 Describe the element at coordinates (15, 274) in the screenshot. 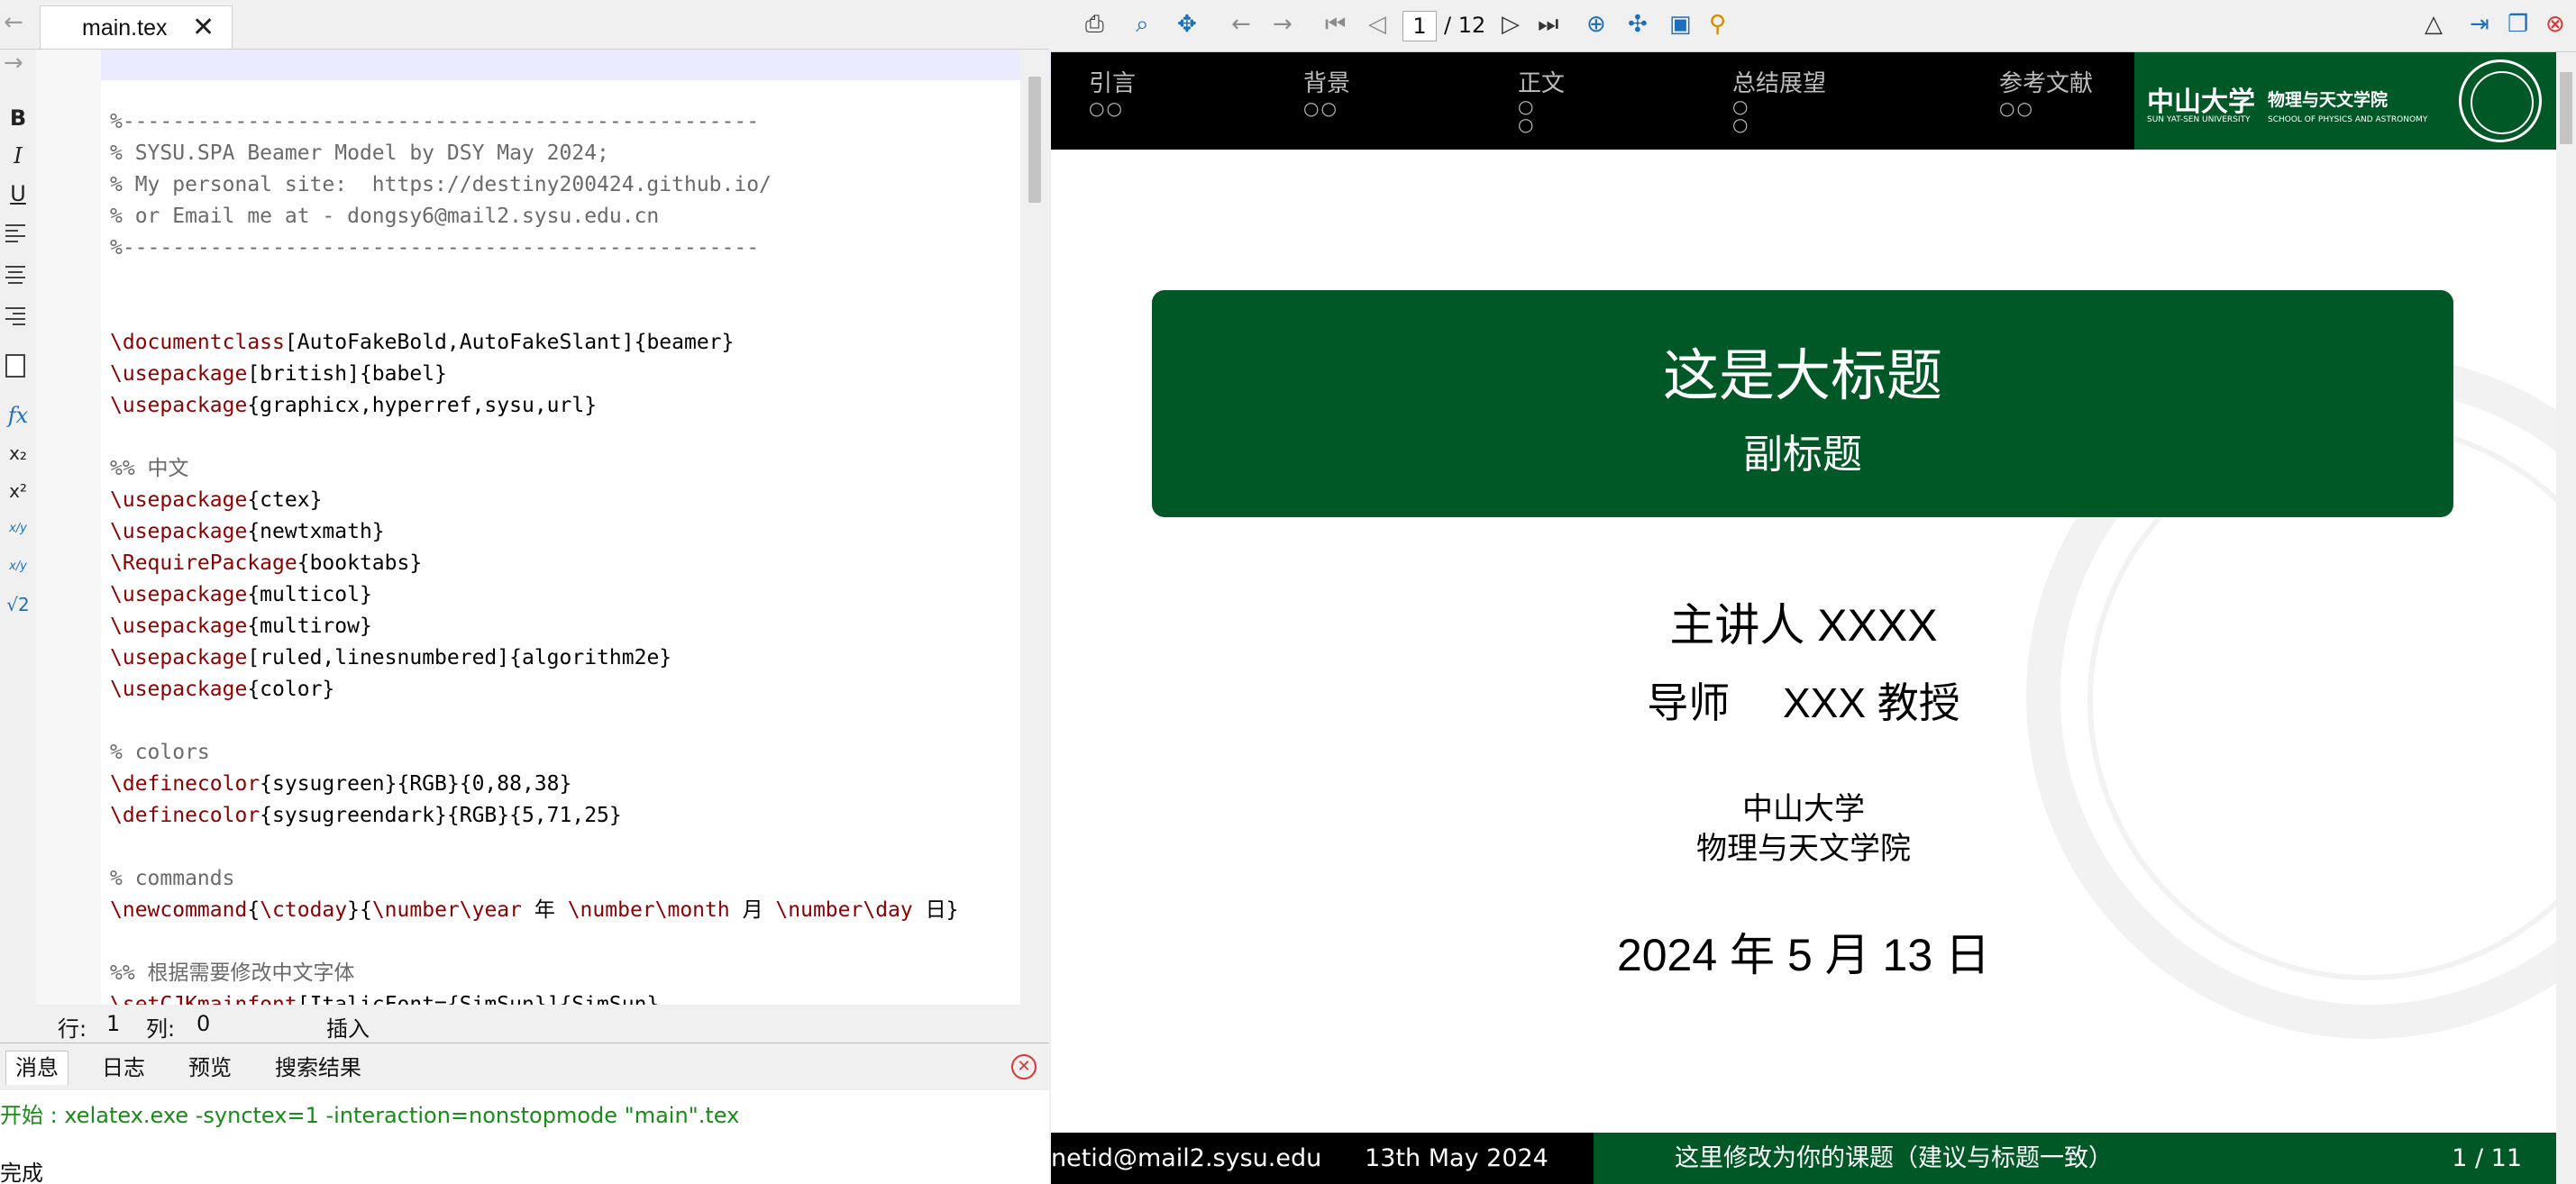

I see `align-center-icon` at that location.